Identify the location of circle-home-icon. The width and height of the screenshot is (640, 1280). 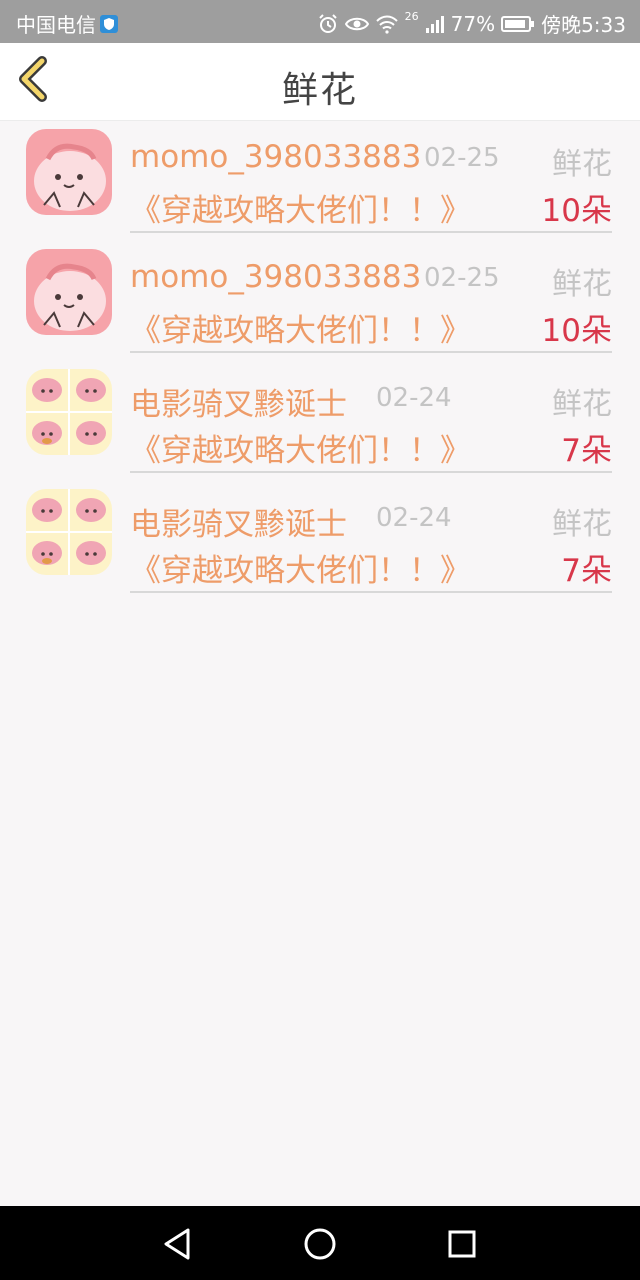
(320, 1248).